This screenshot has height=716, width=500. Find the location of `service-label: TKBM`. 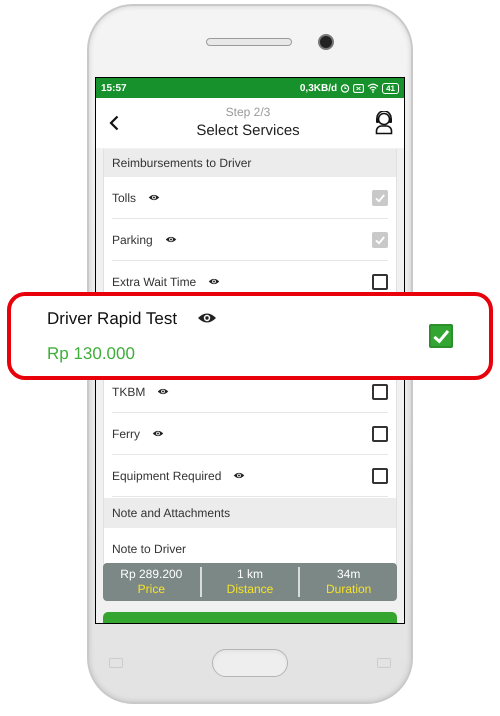

service-label: TKBM is located at coordinates (129, 392).